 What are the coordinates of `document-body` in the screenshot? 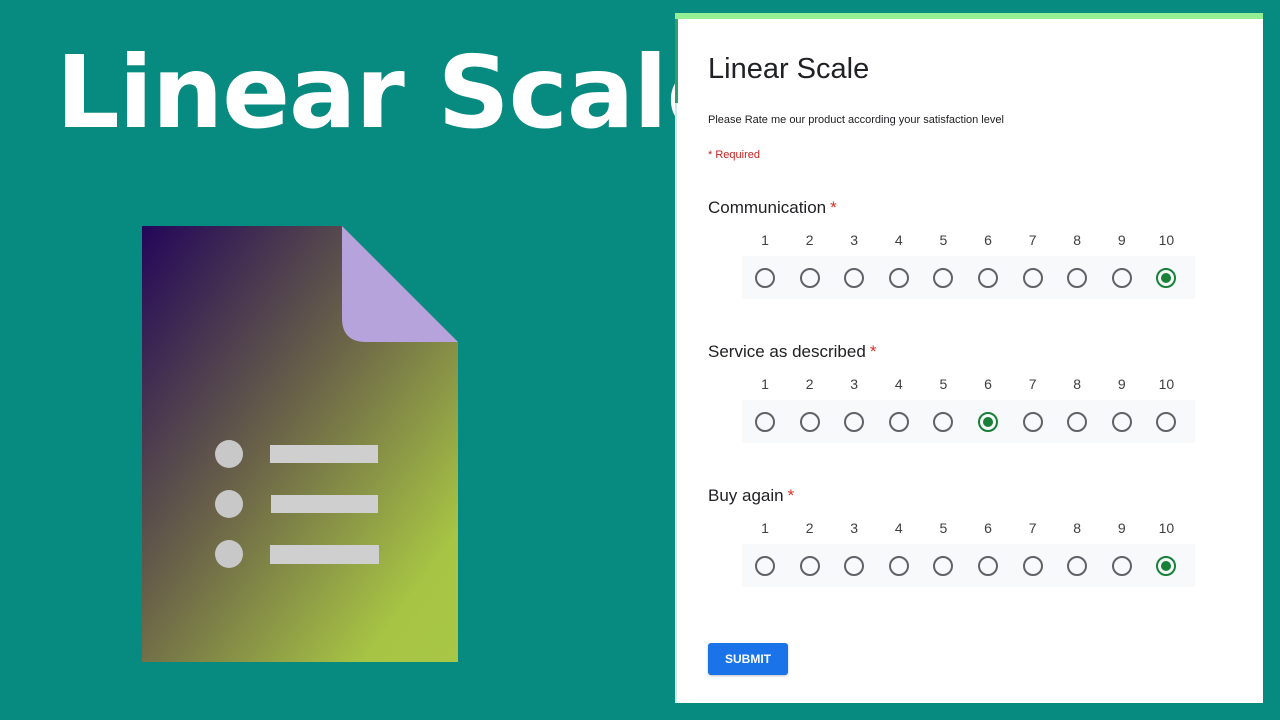 It's located at (300, 444).